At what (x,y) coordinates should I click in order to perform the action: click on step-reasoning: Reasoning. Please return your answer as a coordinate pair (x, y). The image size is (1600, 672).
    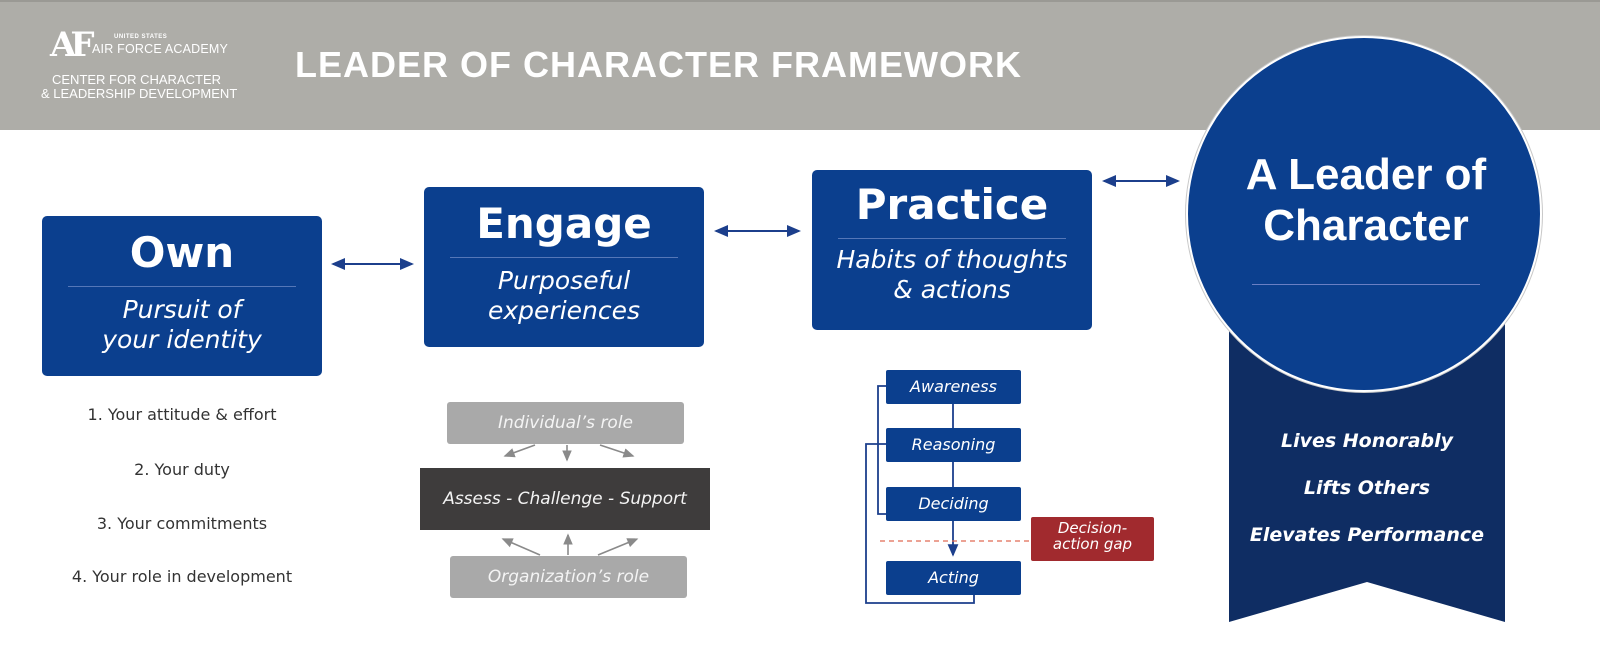
    Looking at the image, I should click on (953, 445).